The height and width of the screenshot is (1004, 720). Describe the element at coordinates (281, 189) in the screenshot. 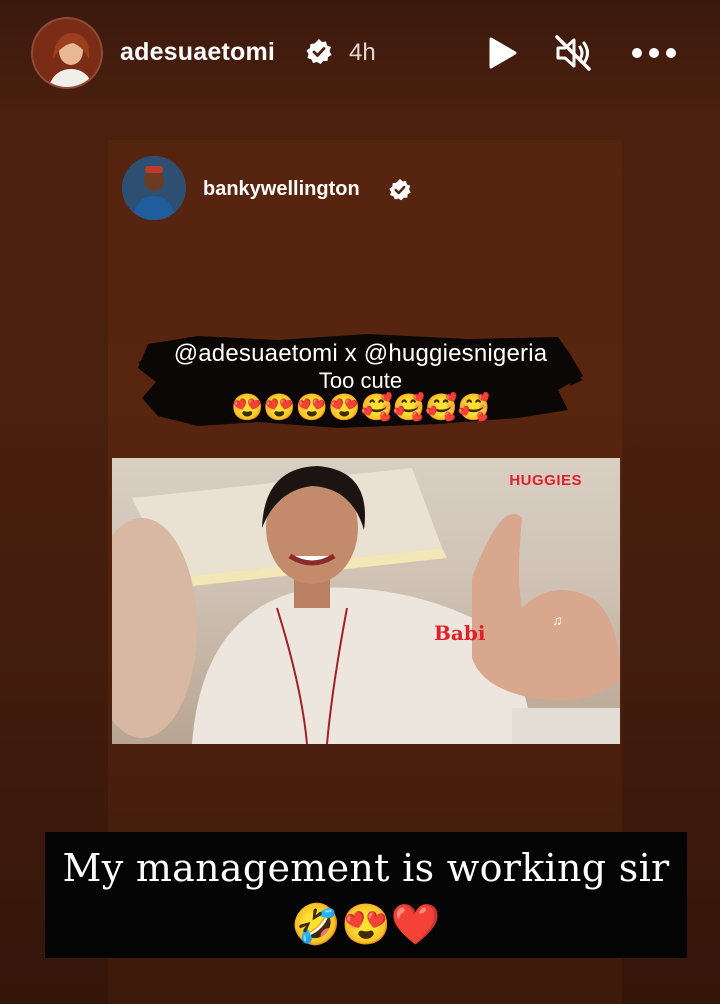

I see `shared-post-username: bankywellington` at that location.